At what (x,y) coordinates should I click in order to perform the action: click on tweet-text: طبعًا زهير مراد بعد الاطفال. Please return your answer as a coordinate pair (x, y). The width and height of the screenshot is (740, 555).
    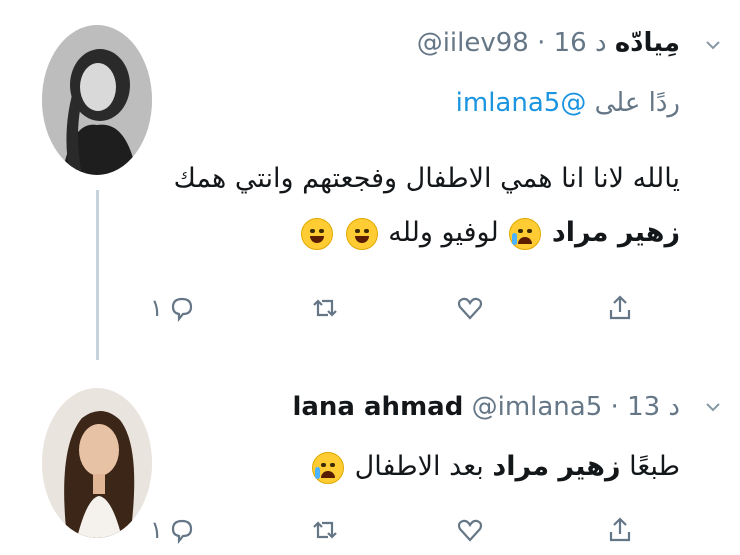
    Looking at the image, I should click on (426, 467).